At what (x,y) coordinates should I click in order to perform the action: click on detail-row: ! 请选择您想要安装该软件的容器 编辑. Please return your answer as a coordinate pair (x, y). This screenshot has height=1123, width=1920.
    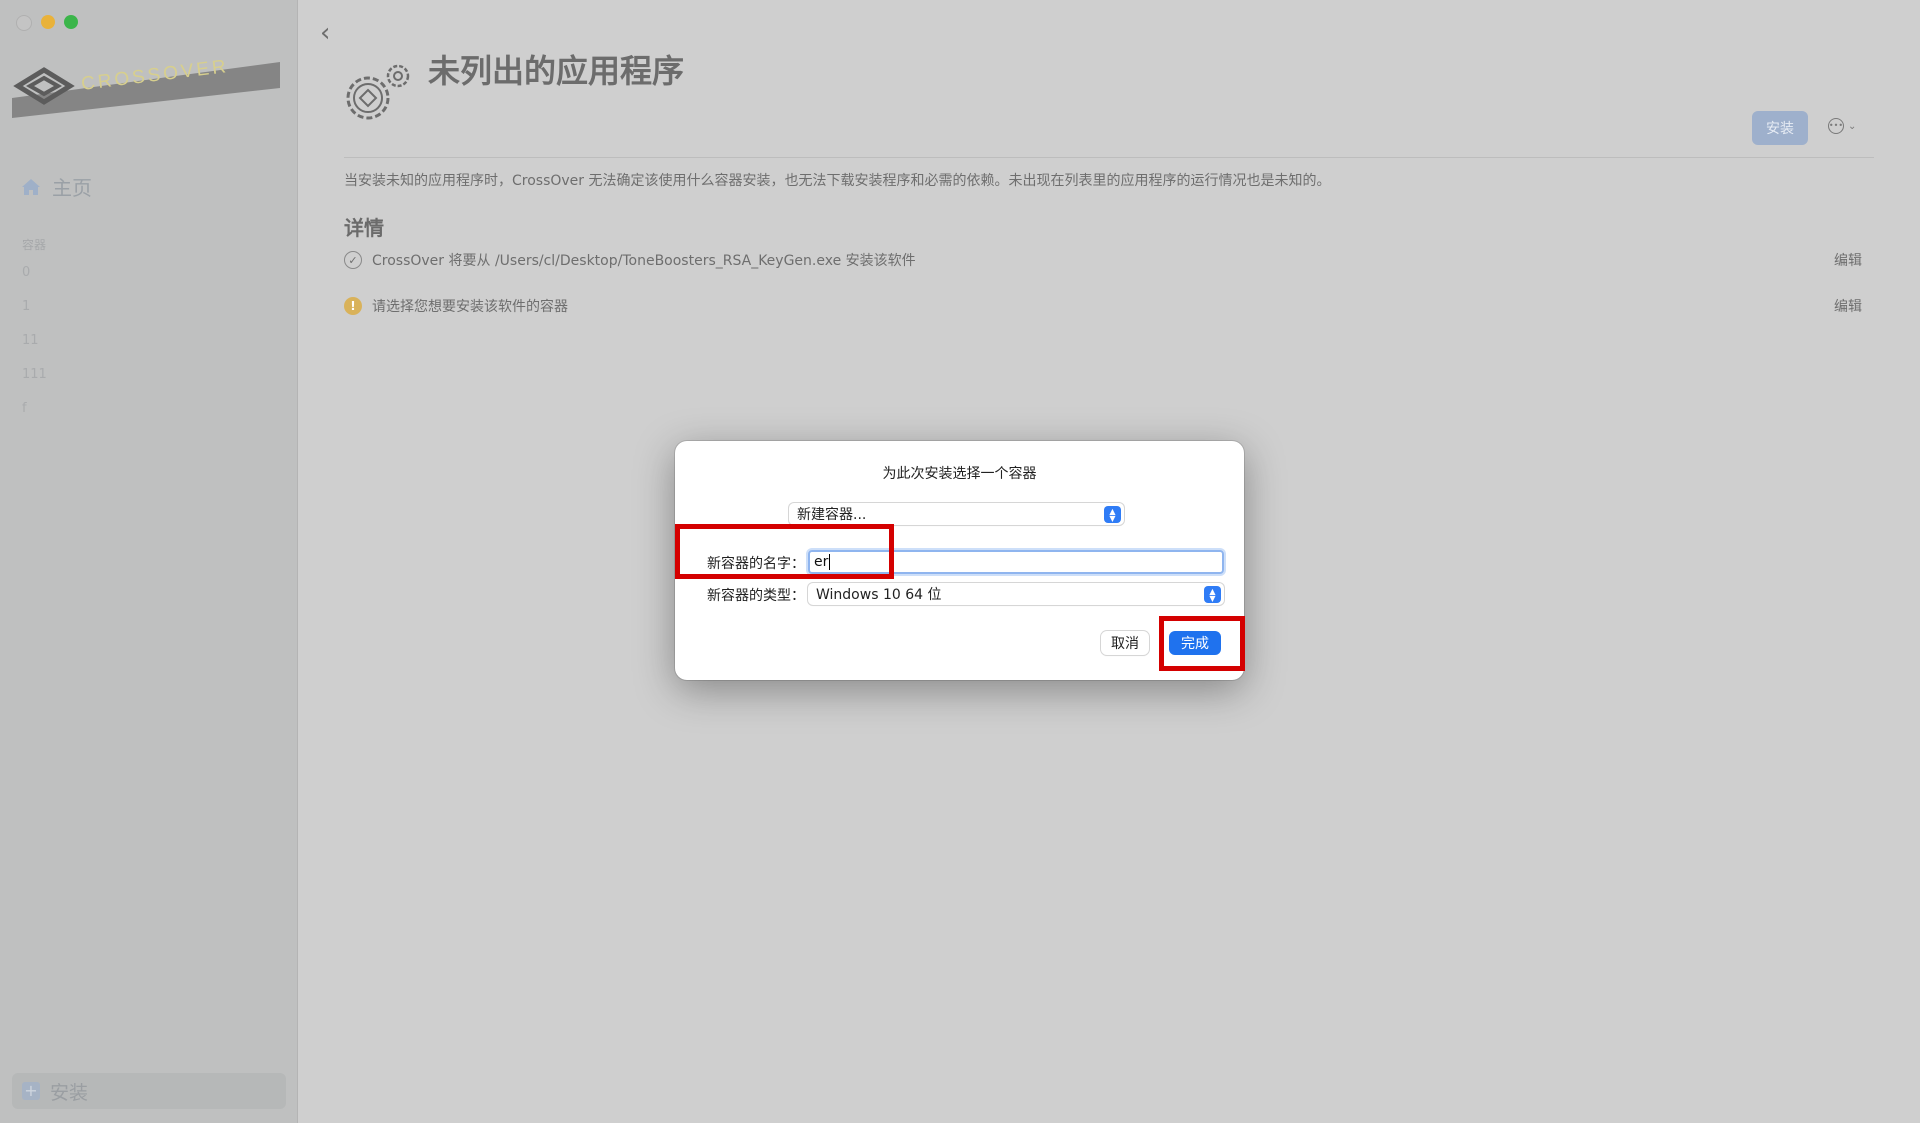
    Looking at the image, I should click on (1109, 306).